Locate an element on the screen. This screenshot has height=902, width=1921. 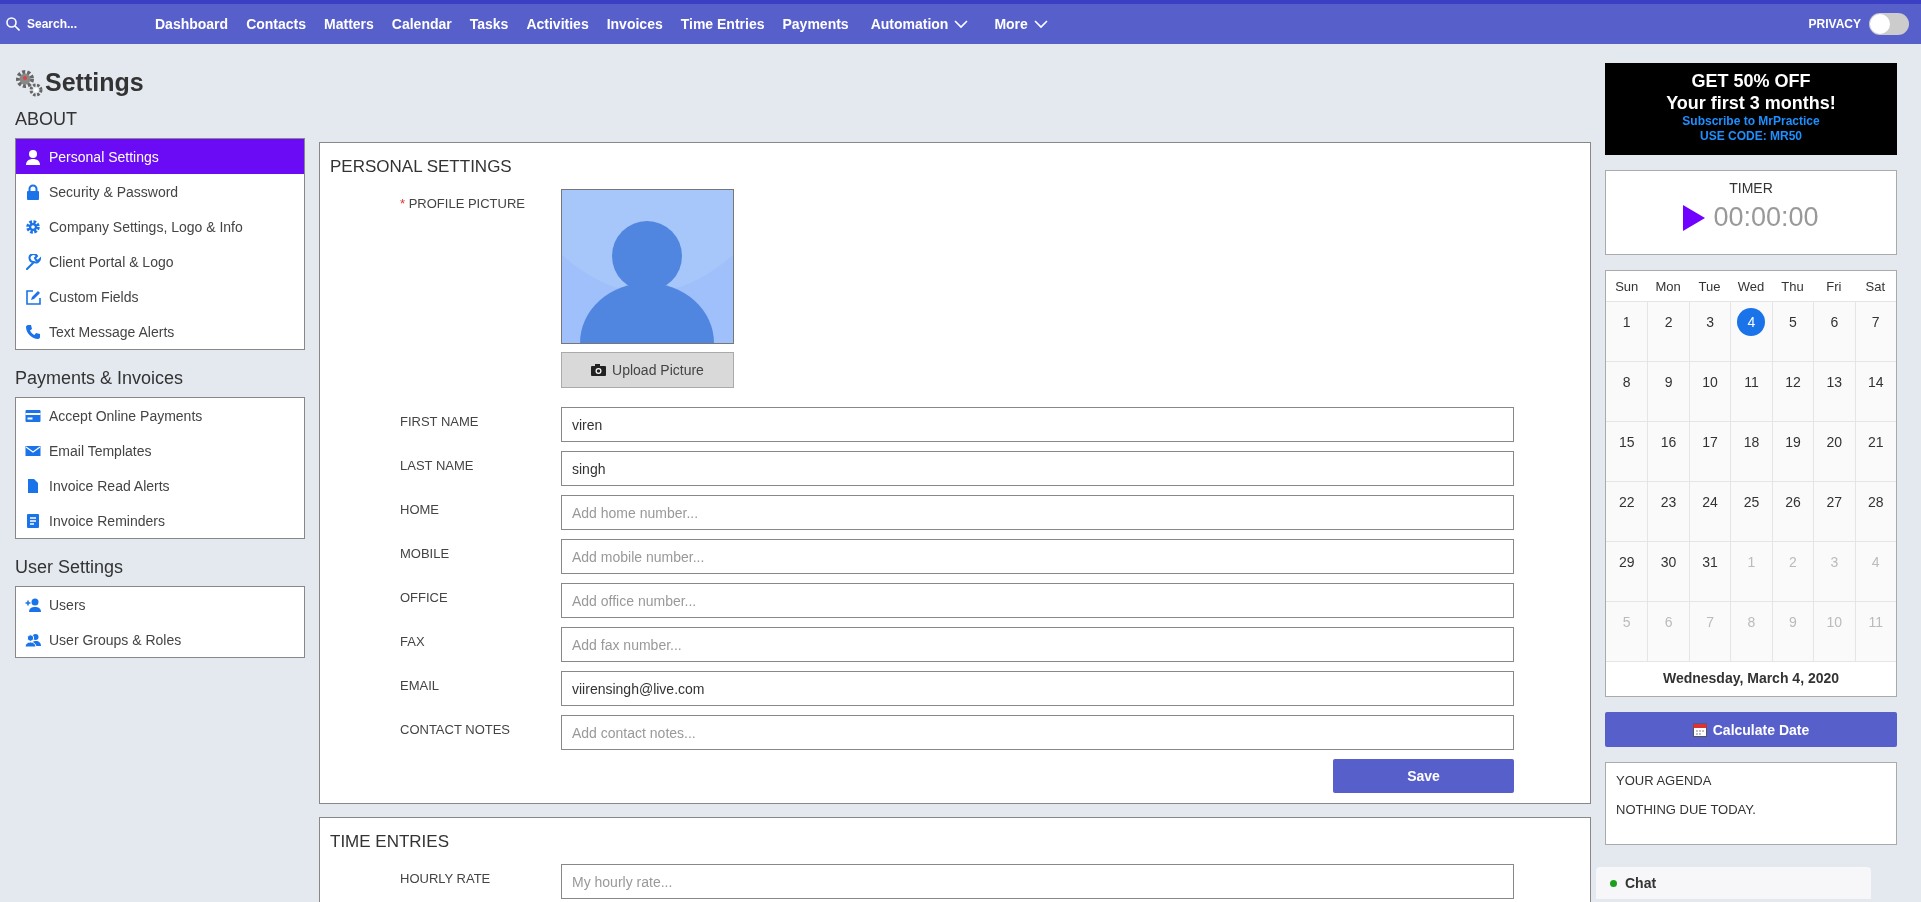
text-field: viirensingh@live.com is located at coordinates (1037, 688).